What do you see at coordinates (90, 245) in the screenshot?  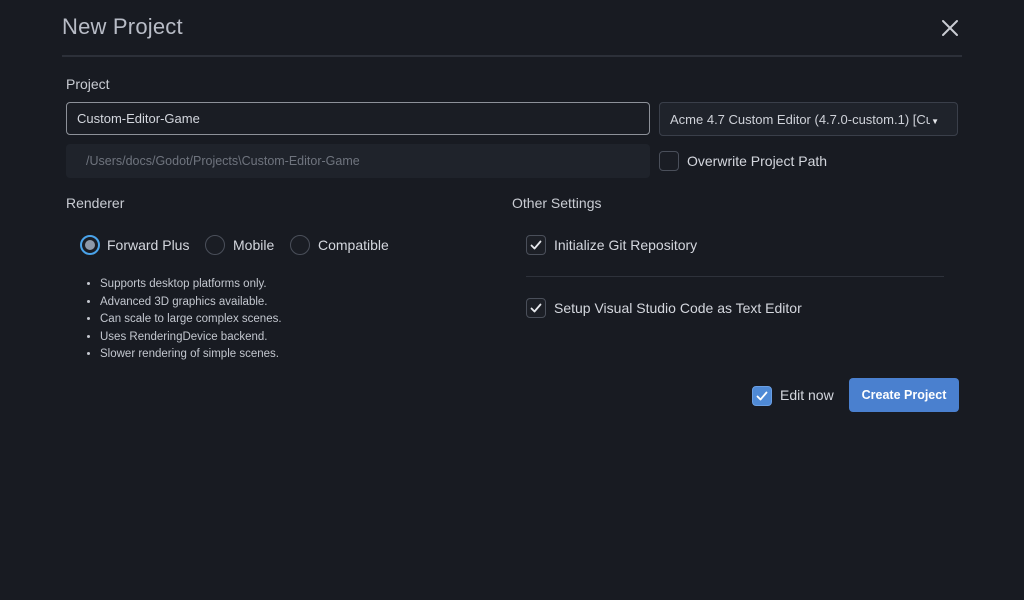 I see `radio-forward-plus` at bounding box center [90, 245].